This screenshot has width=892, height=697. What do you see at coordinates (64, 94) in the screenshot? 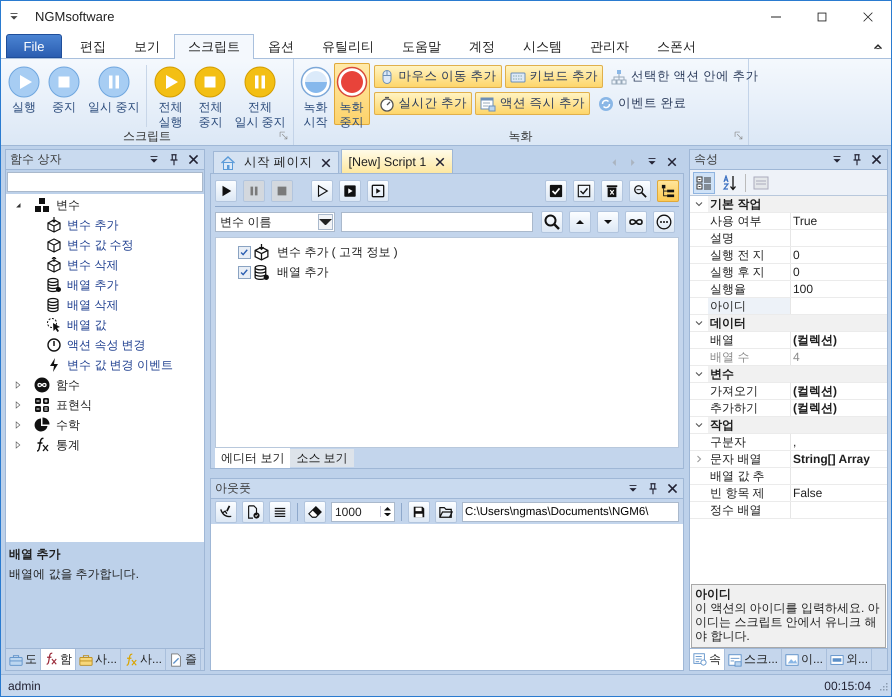
I see `ribbon-button: 중지` at bounding box center [64, 94].